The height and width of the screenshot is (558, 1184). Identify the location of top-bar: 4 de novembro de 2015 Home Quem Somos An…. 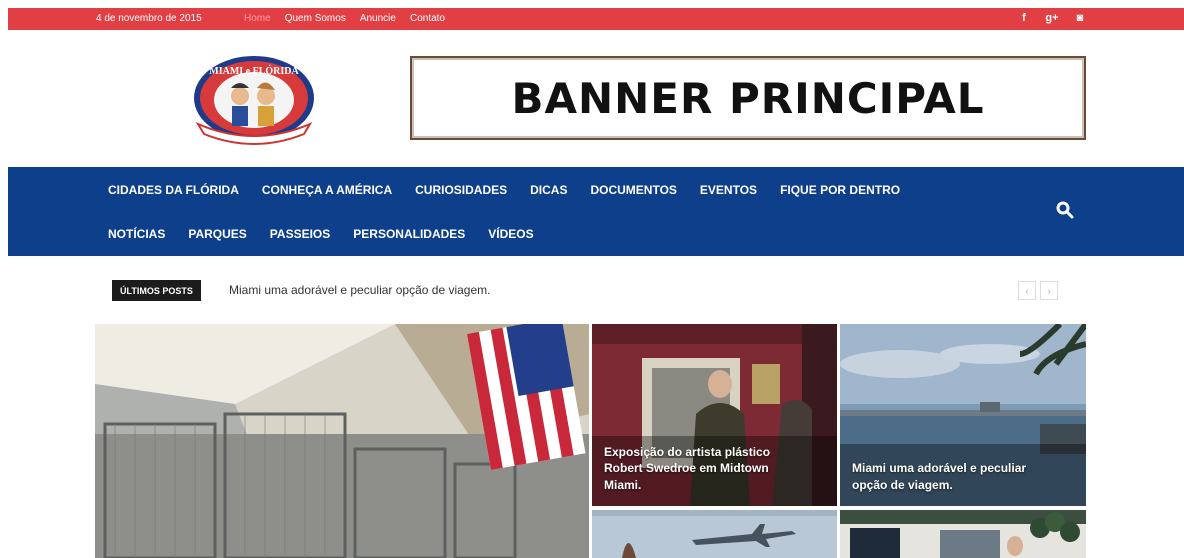
(596, 19).